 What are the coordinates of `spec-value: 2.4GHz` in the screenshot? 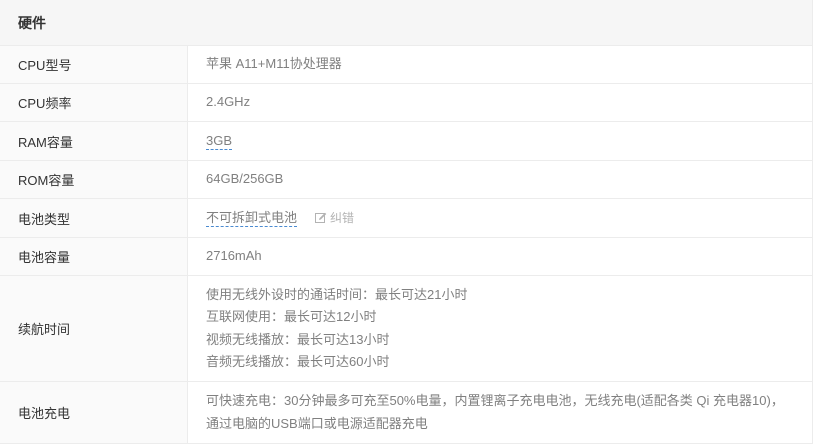 It's located at (228, 102).